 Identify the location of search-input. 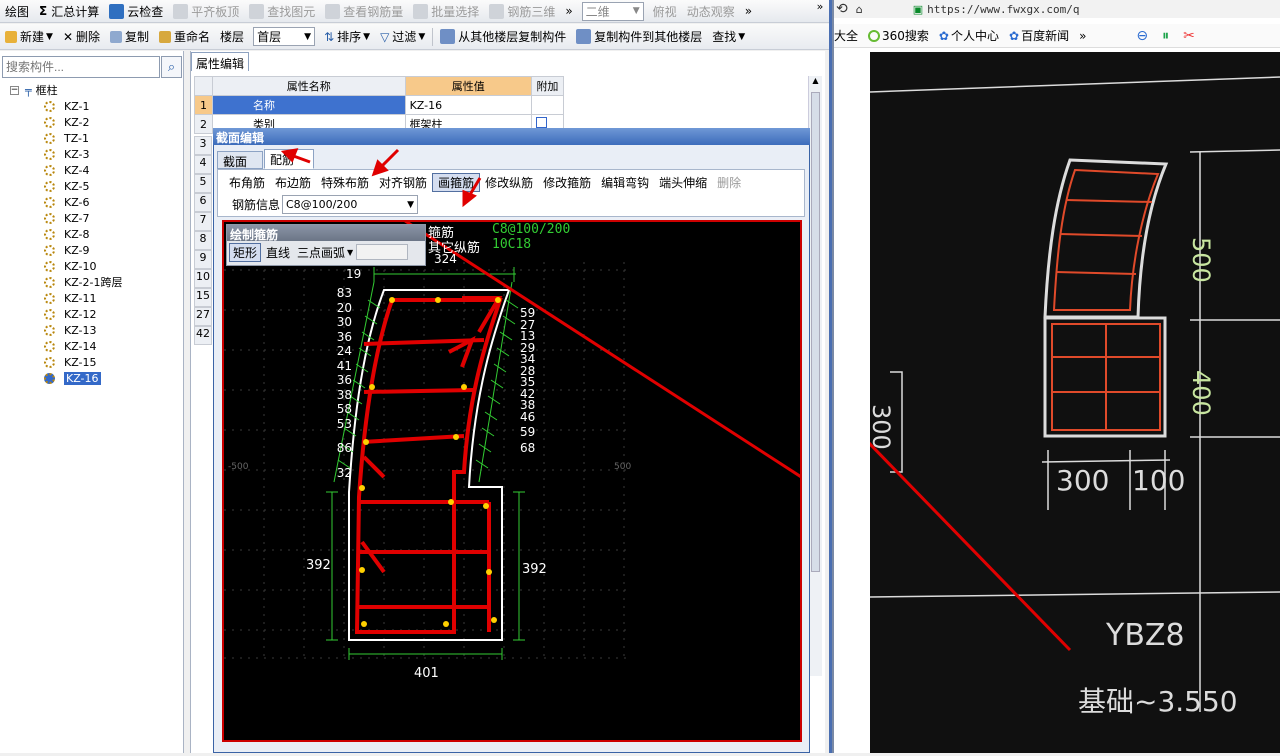
(81, 67).